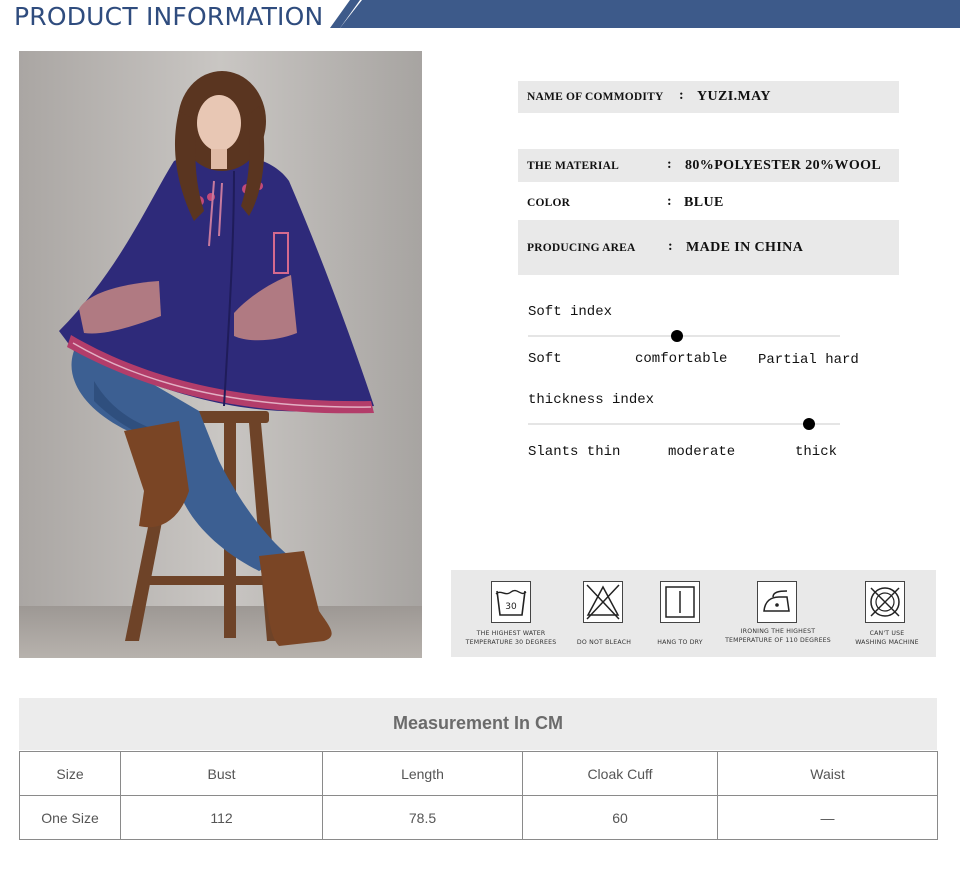 Image resolution: width=960 pixels, height=886 pixels. What do you see at coordinates (169, 16) in the screenshot?
I see `page-title: PRODUCT INFORMATION` at bounding box center [169, 16].